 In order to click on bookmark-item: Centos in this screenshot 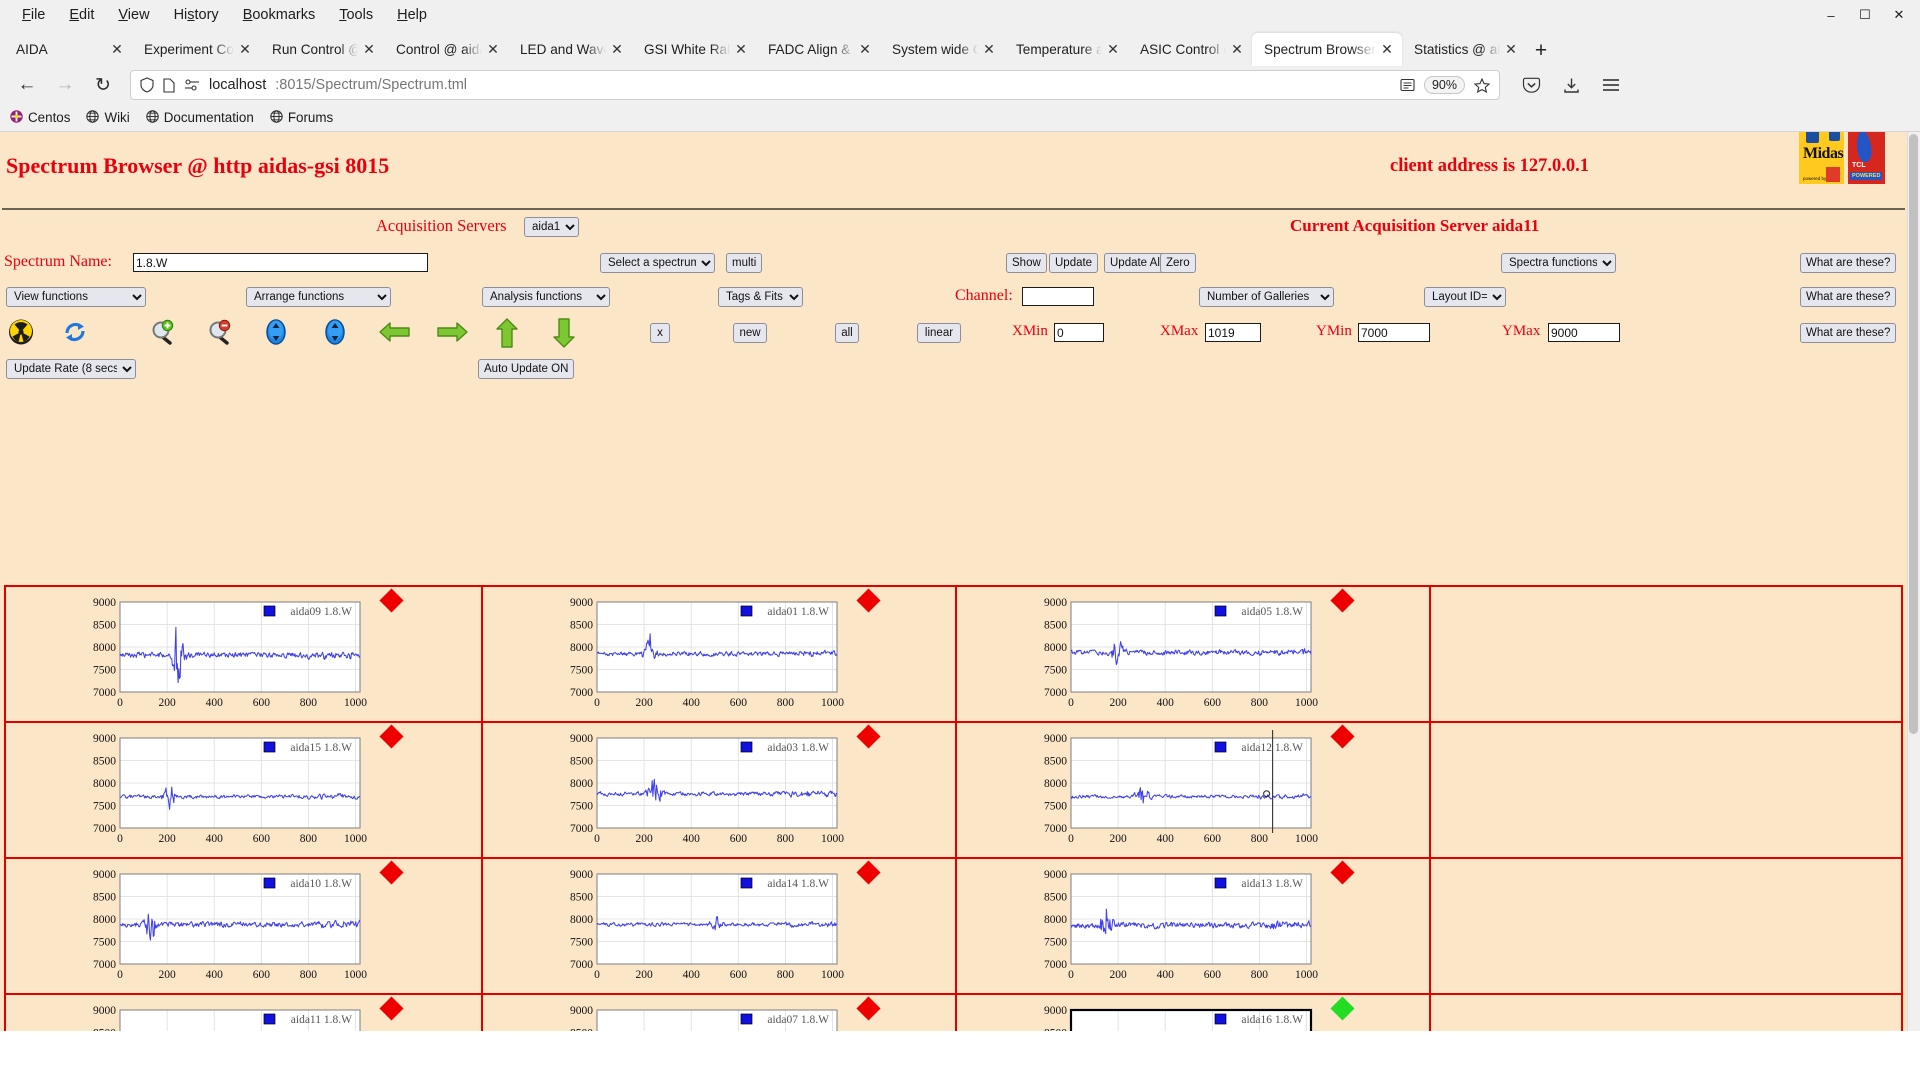, I will do `click(40, 117)`.